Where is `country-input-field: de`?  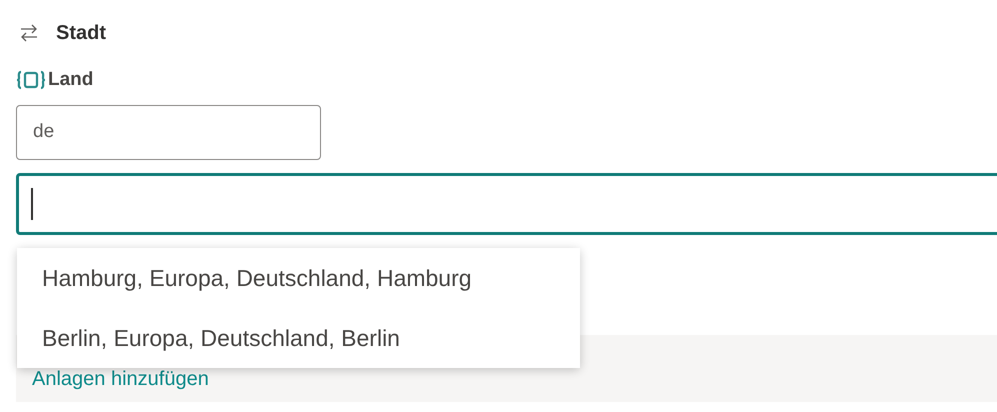
country-input-field: de is located at coordinates (168, 132).